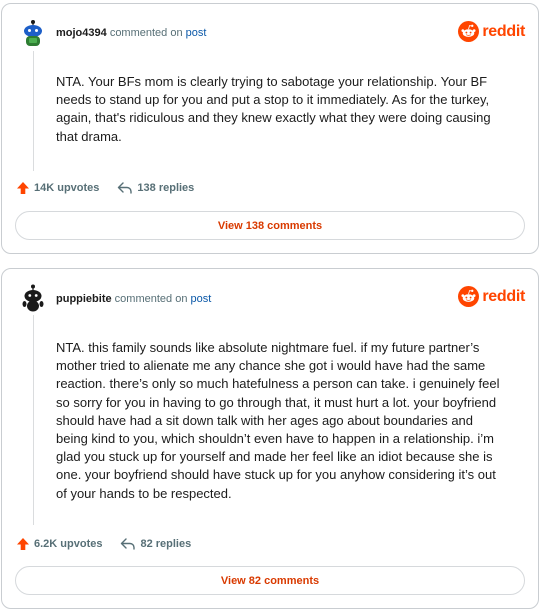 The image size is (542, 614). Describe the element at coordinates (84, 299) in the screenshot. I see `username: puppiebite` at that location.